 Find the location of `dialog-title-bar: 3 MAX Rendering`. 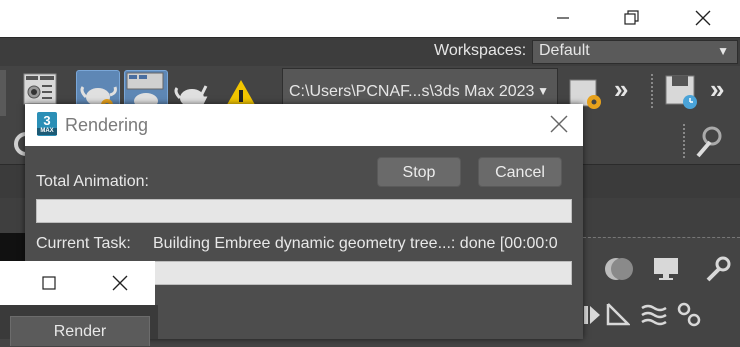

dialog-title-bar: 3 MAX Rendering is located at coordinates (304, 125).